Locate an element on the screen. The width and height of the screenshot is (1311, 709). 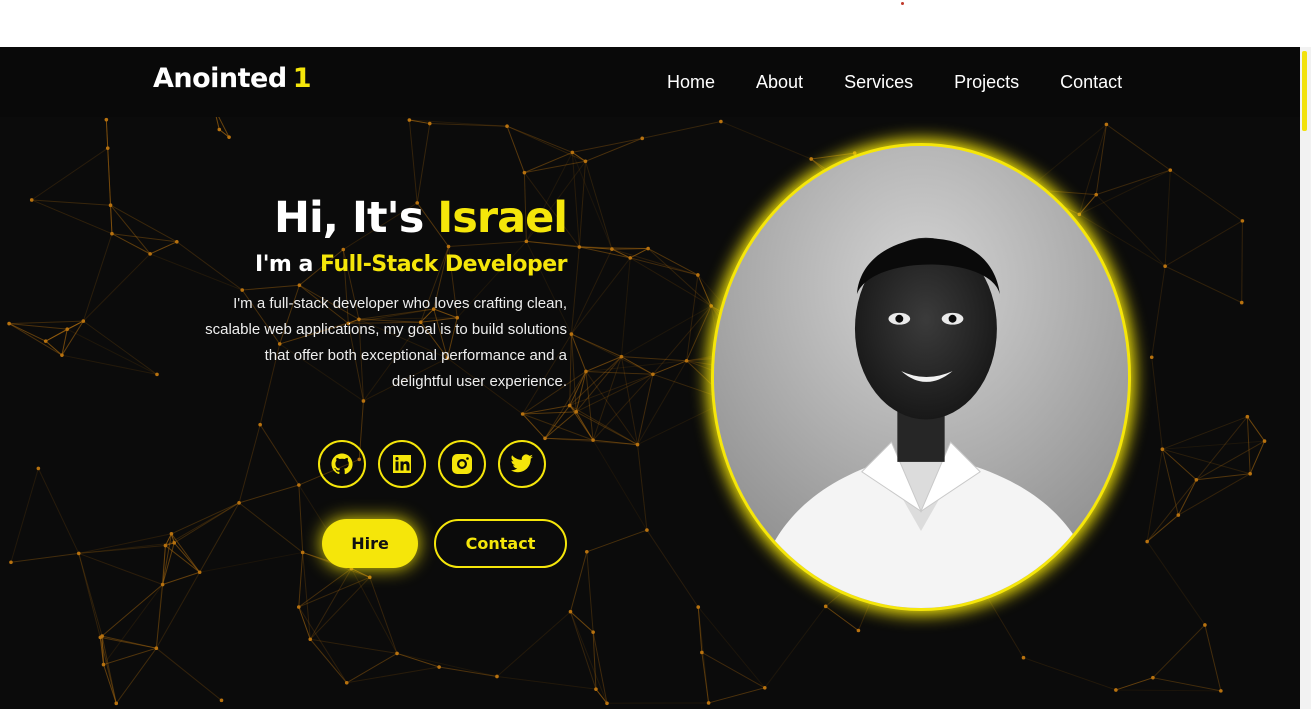
social-links is located at coordinates (432, 464).